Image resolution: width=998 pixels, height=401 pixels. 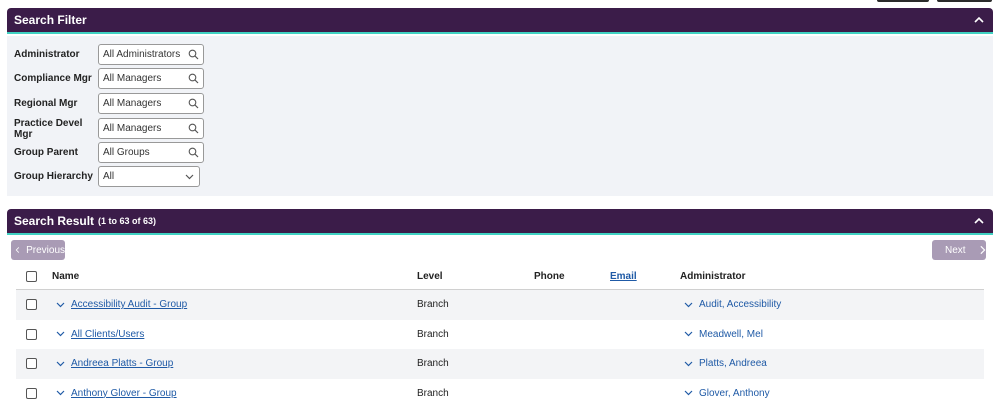 I want to click on column-level: Level, so click(x=430, y=276).